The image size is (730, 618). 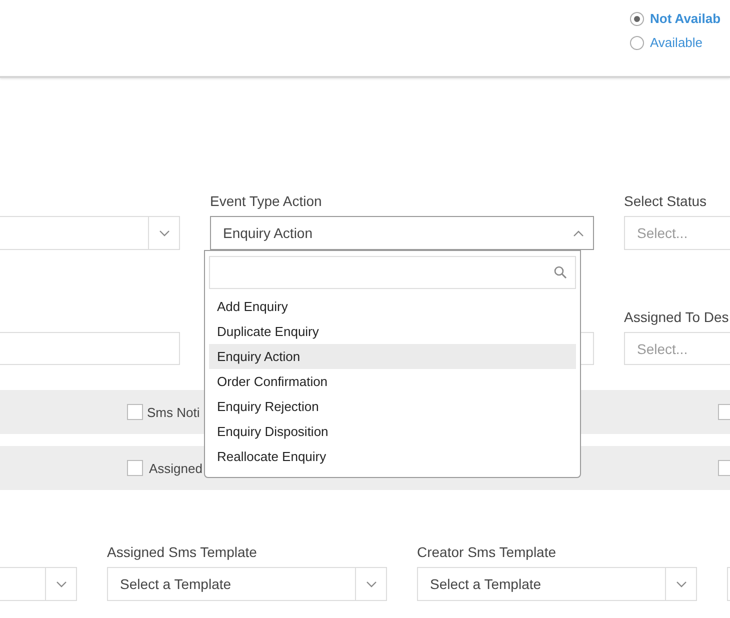 I want to click on dropdown-option: Add Enquiry, so click(x=392, y=306).